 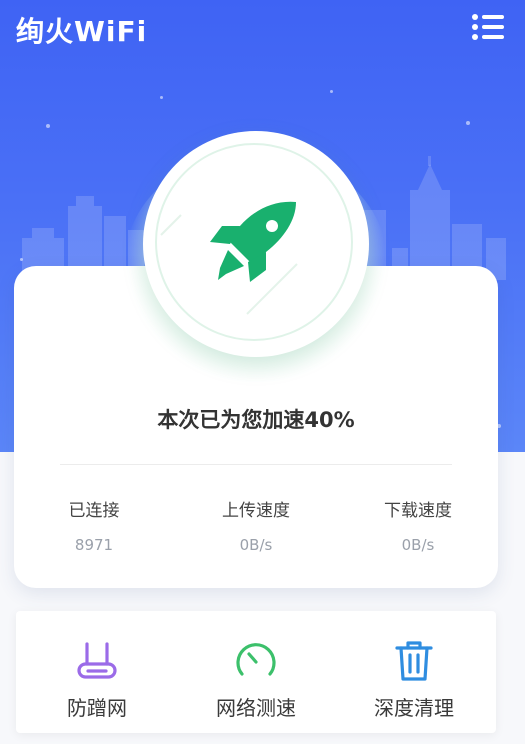 What do you see at coordinates (256, 708) in the screenshot?
I see `feature-label: 网络测速` at bounding box center [256, 708].